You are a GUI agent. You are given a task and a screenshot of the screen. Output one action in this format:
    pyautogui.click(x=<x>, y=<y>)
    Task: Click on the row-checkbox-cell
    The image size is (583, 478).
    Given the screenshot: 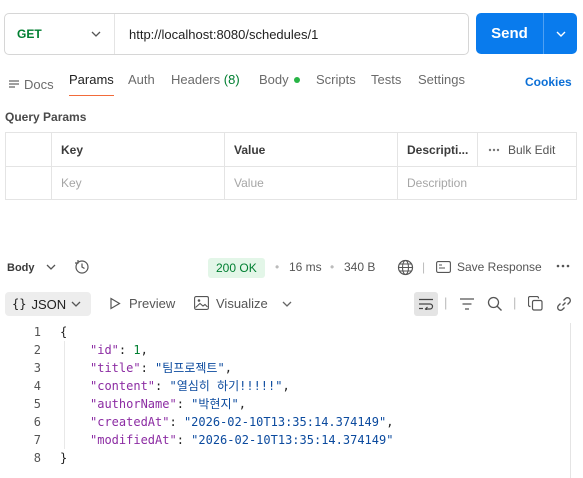 What is the action you would take?
    pyautogui.click(x=28, y=183)
    